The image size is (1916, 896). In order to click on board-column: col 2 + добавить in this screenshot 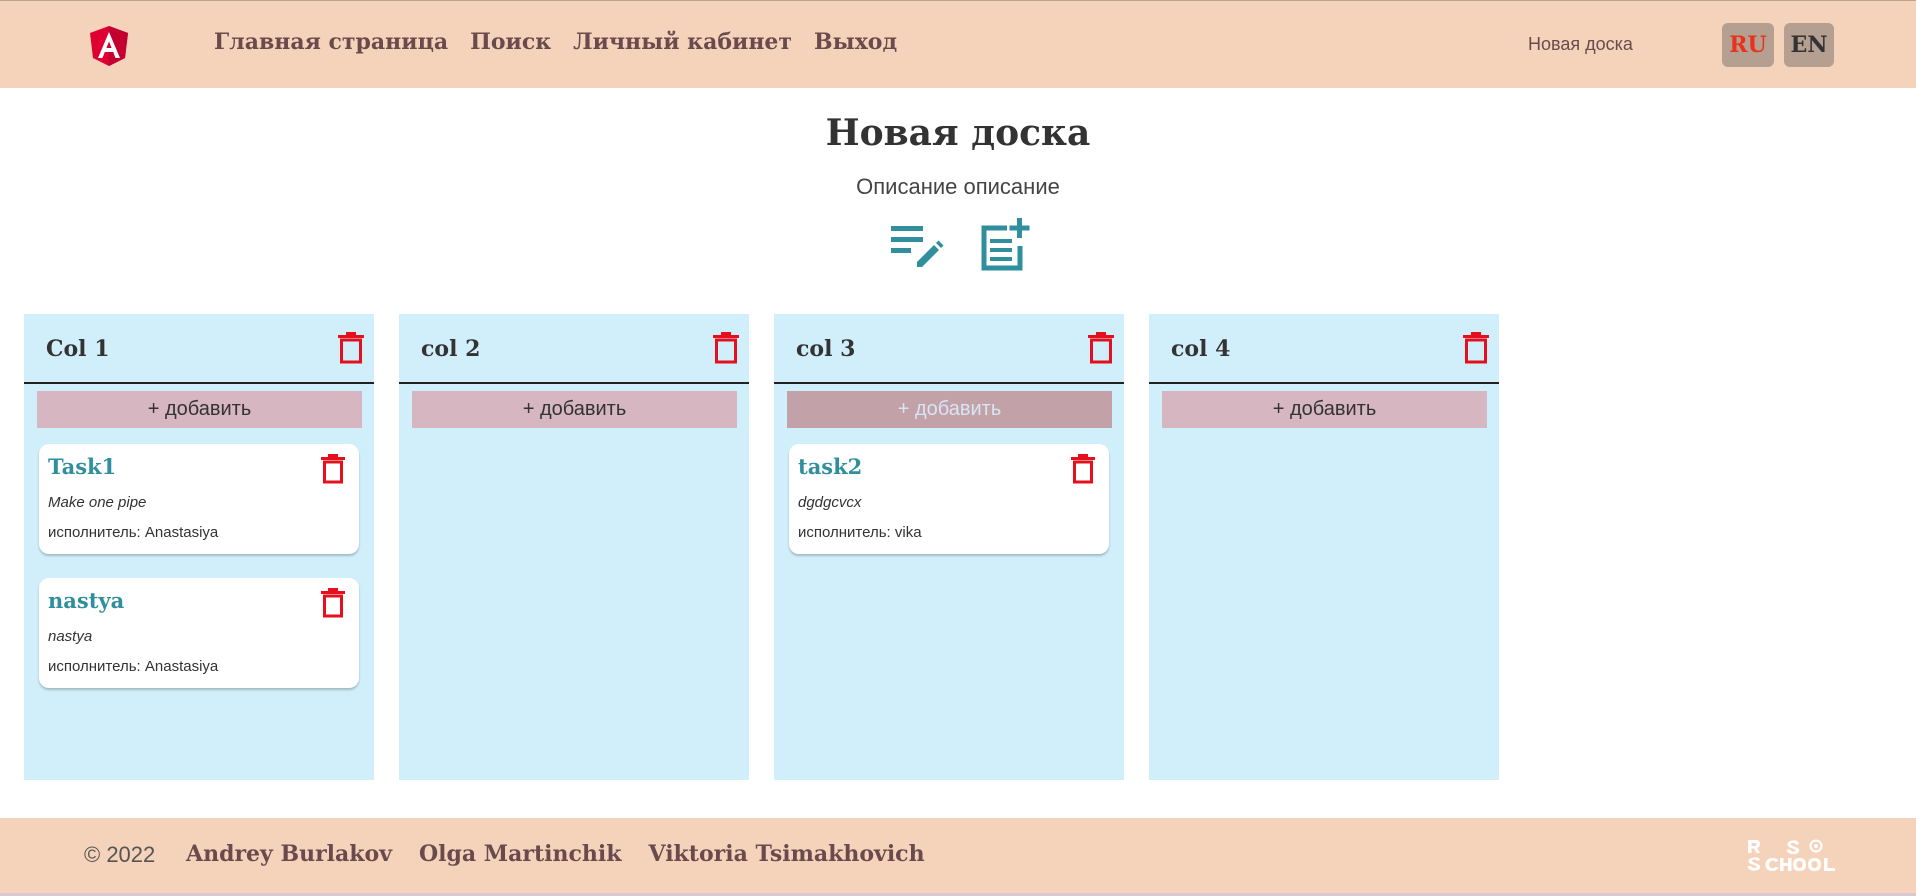, I will do `click(574, 547)`.